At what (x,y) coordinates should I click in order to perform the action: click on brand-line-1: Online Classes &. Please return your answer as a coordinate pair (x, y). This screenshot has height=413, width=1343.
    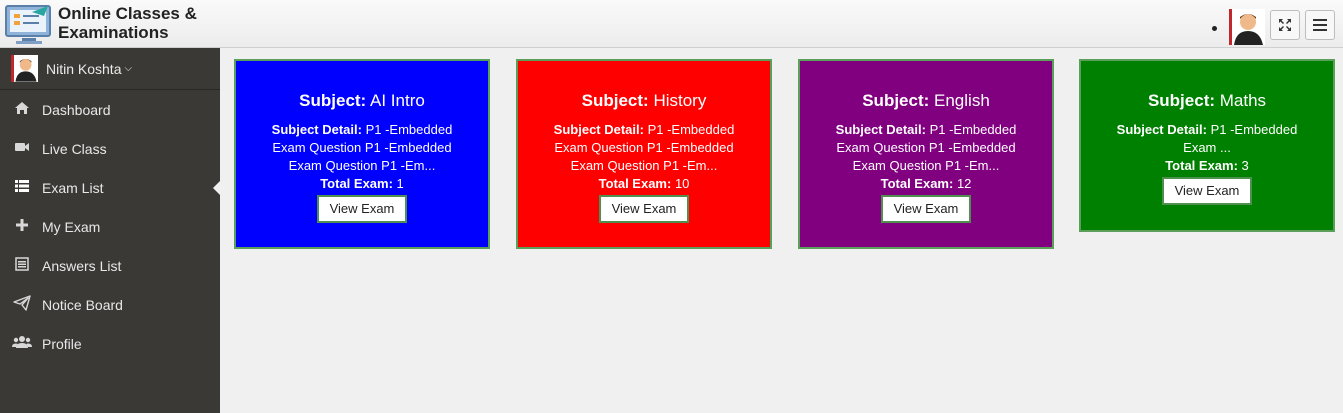
    Looking at the image, I should click on (127, 13).